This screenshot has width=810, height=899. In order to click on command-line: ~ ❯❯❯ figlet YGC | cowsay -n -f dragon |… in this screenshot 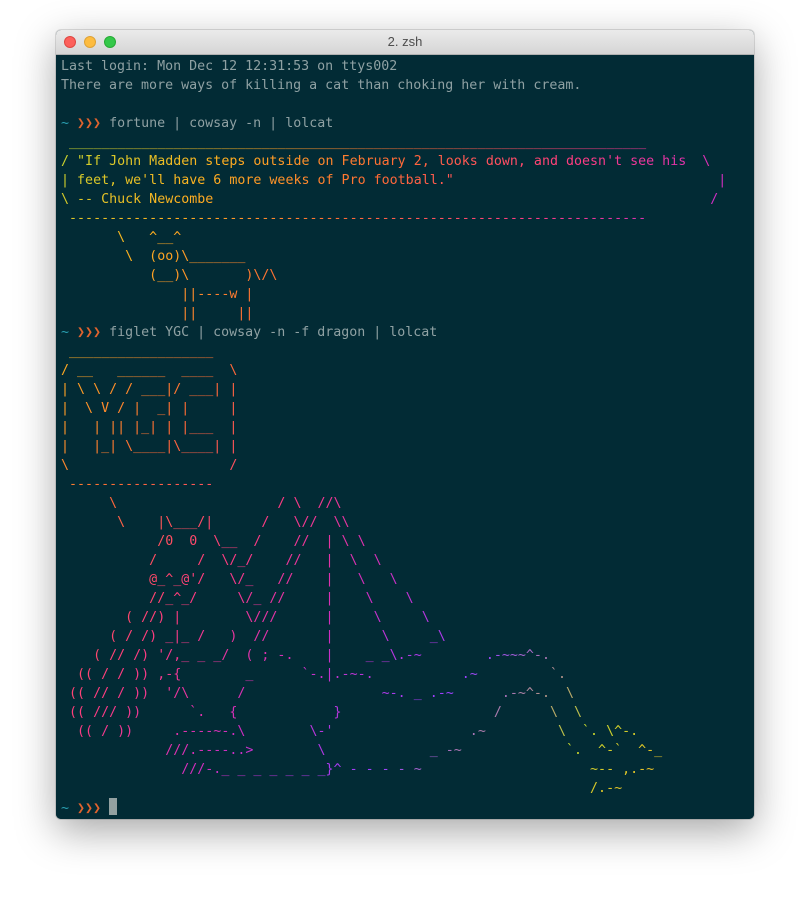, I will do `click(393, 332)`.